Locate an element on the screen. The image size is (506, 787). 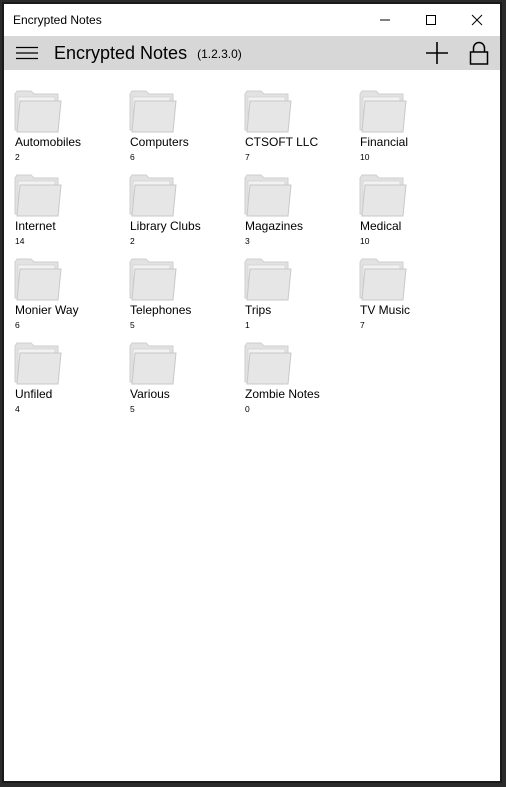
close-icon is located at coordinates (477, 20).